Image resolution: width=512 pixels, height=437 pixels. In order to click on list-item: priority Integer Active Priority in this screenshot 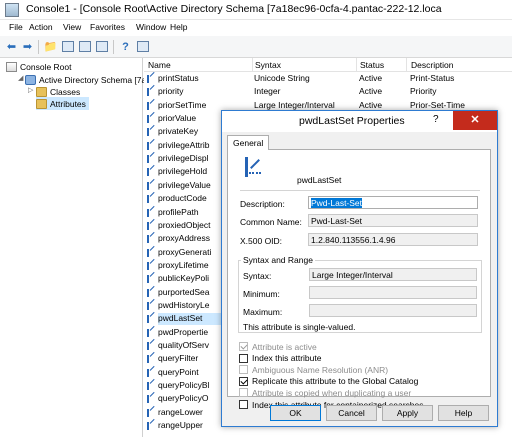, I will do `click(328, 92)`.